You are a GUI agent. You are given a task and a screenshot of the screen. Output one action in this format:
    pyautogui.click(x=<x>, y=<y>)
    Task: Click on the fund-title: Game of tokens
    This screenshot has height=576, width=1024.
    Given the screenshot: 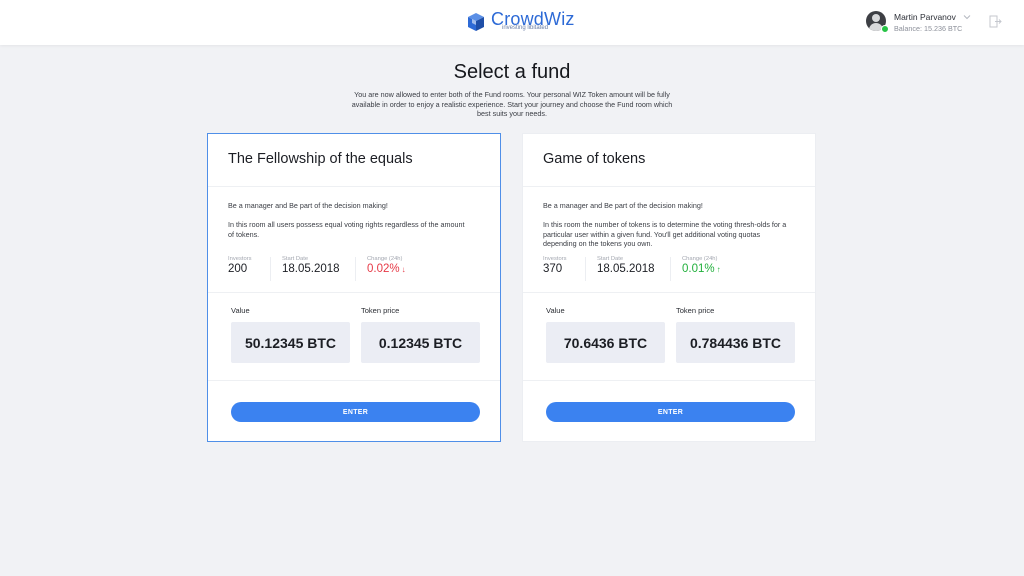 What is the action you would take?
    pyautogui.click(x=594, y=159)
    